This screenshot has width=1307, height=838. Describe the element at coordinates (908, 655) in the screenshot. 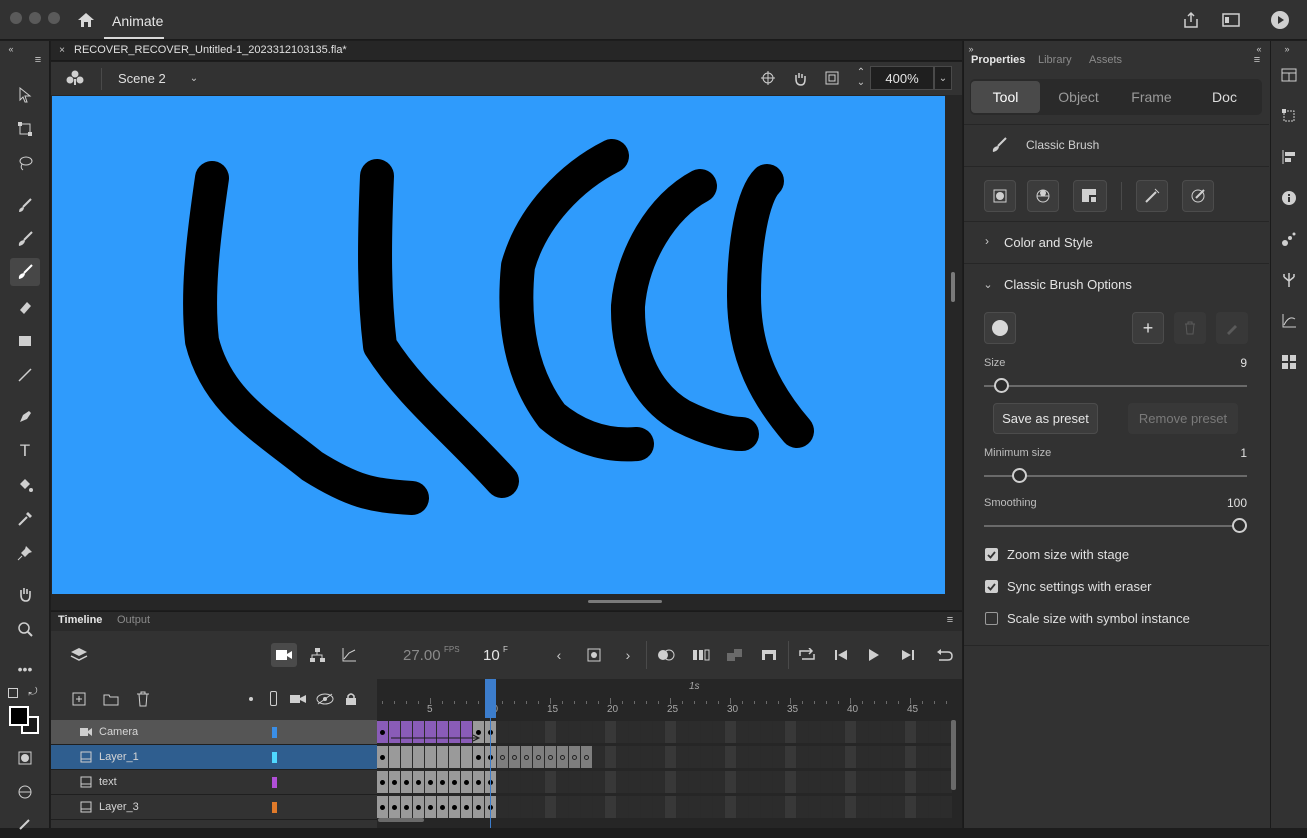

I see `step-forward-icon` at that location.